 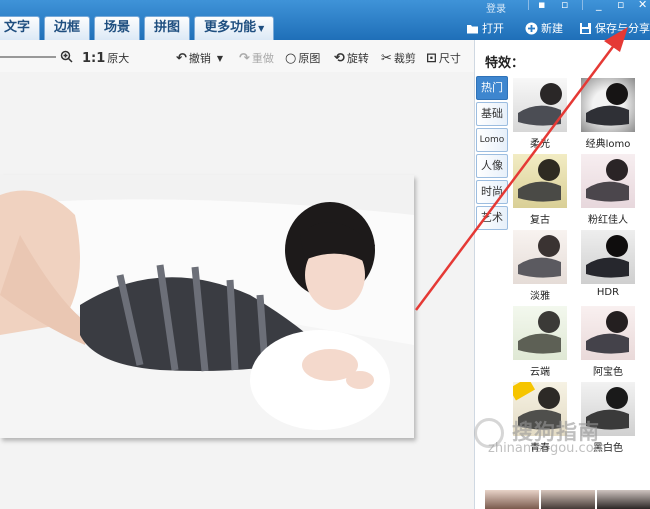 I want to click on effect-youth: 青春, so click(x=540, y=418).